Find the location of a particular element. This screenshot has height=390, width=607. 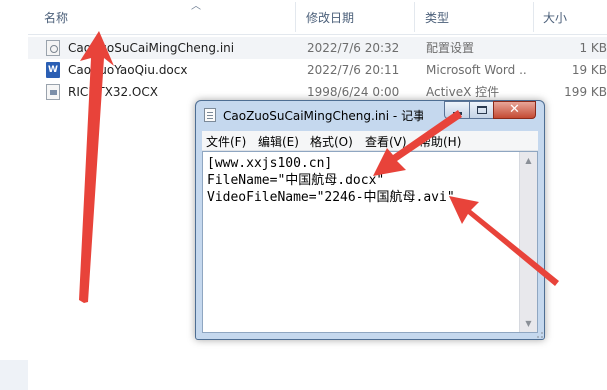

file-size: 1 KB is located at coordinates (593, 48).